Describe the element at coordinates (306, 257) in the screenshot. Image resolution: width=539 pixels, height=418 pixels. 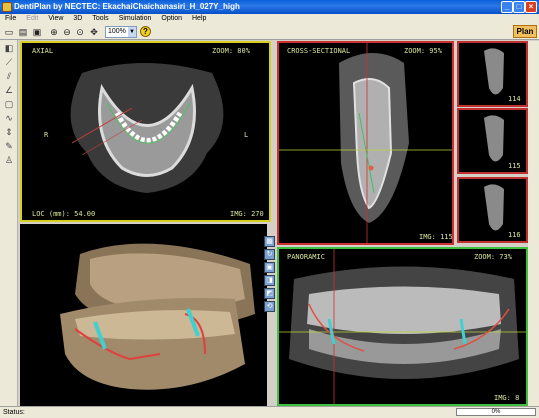
I see `pano-title: PANORAMIC` at that location.